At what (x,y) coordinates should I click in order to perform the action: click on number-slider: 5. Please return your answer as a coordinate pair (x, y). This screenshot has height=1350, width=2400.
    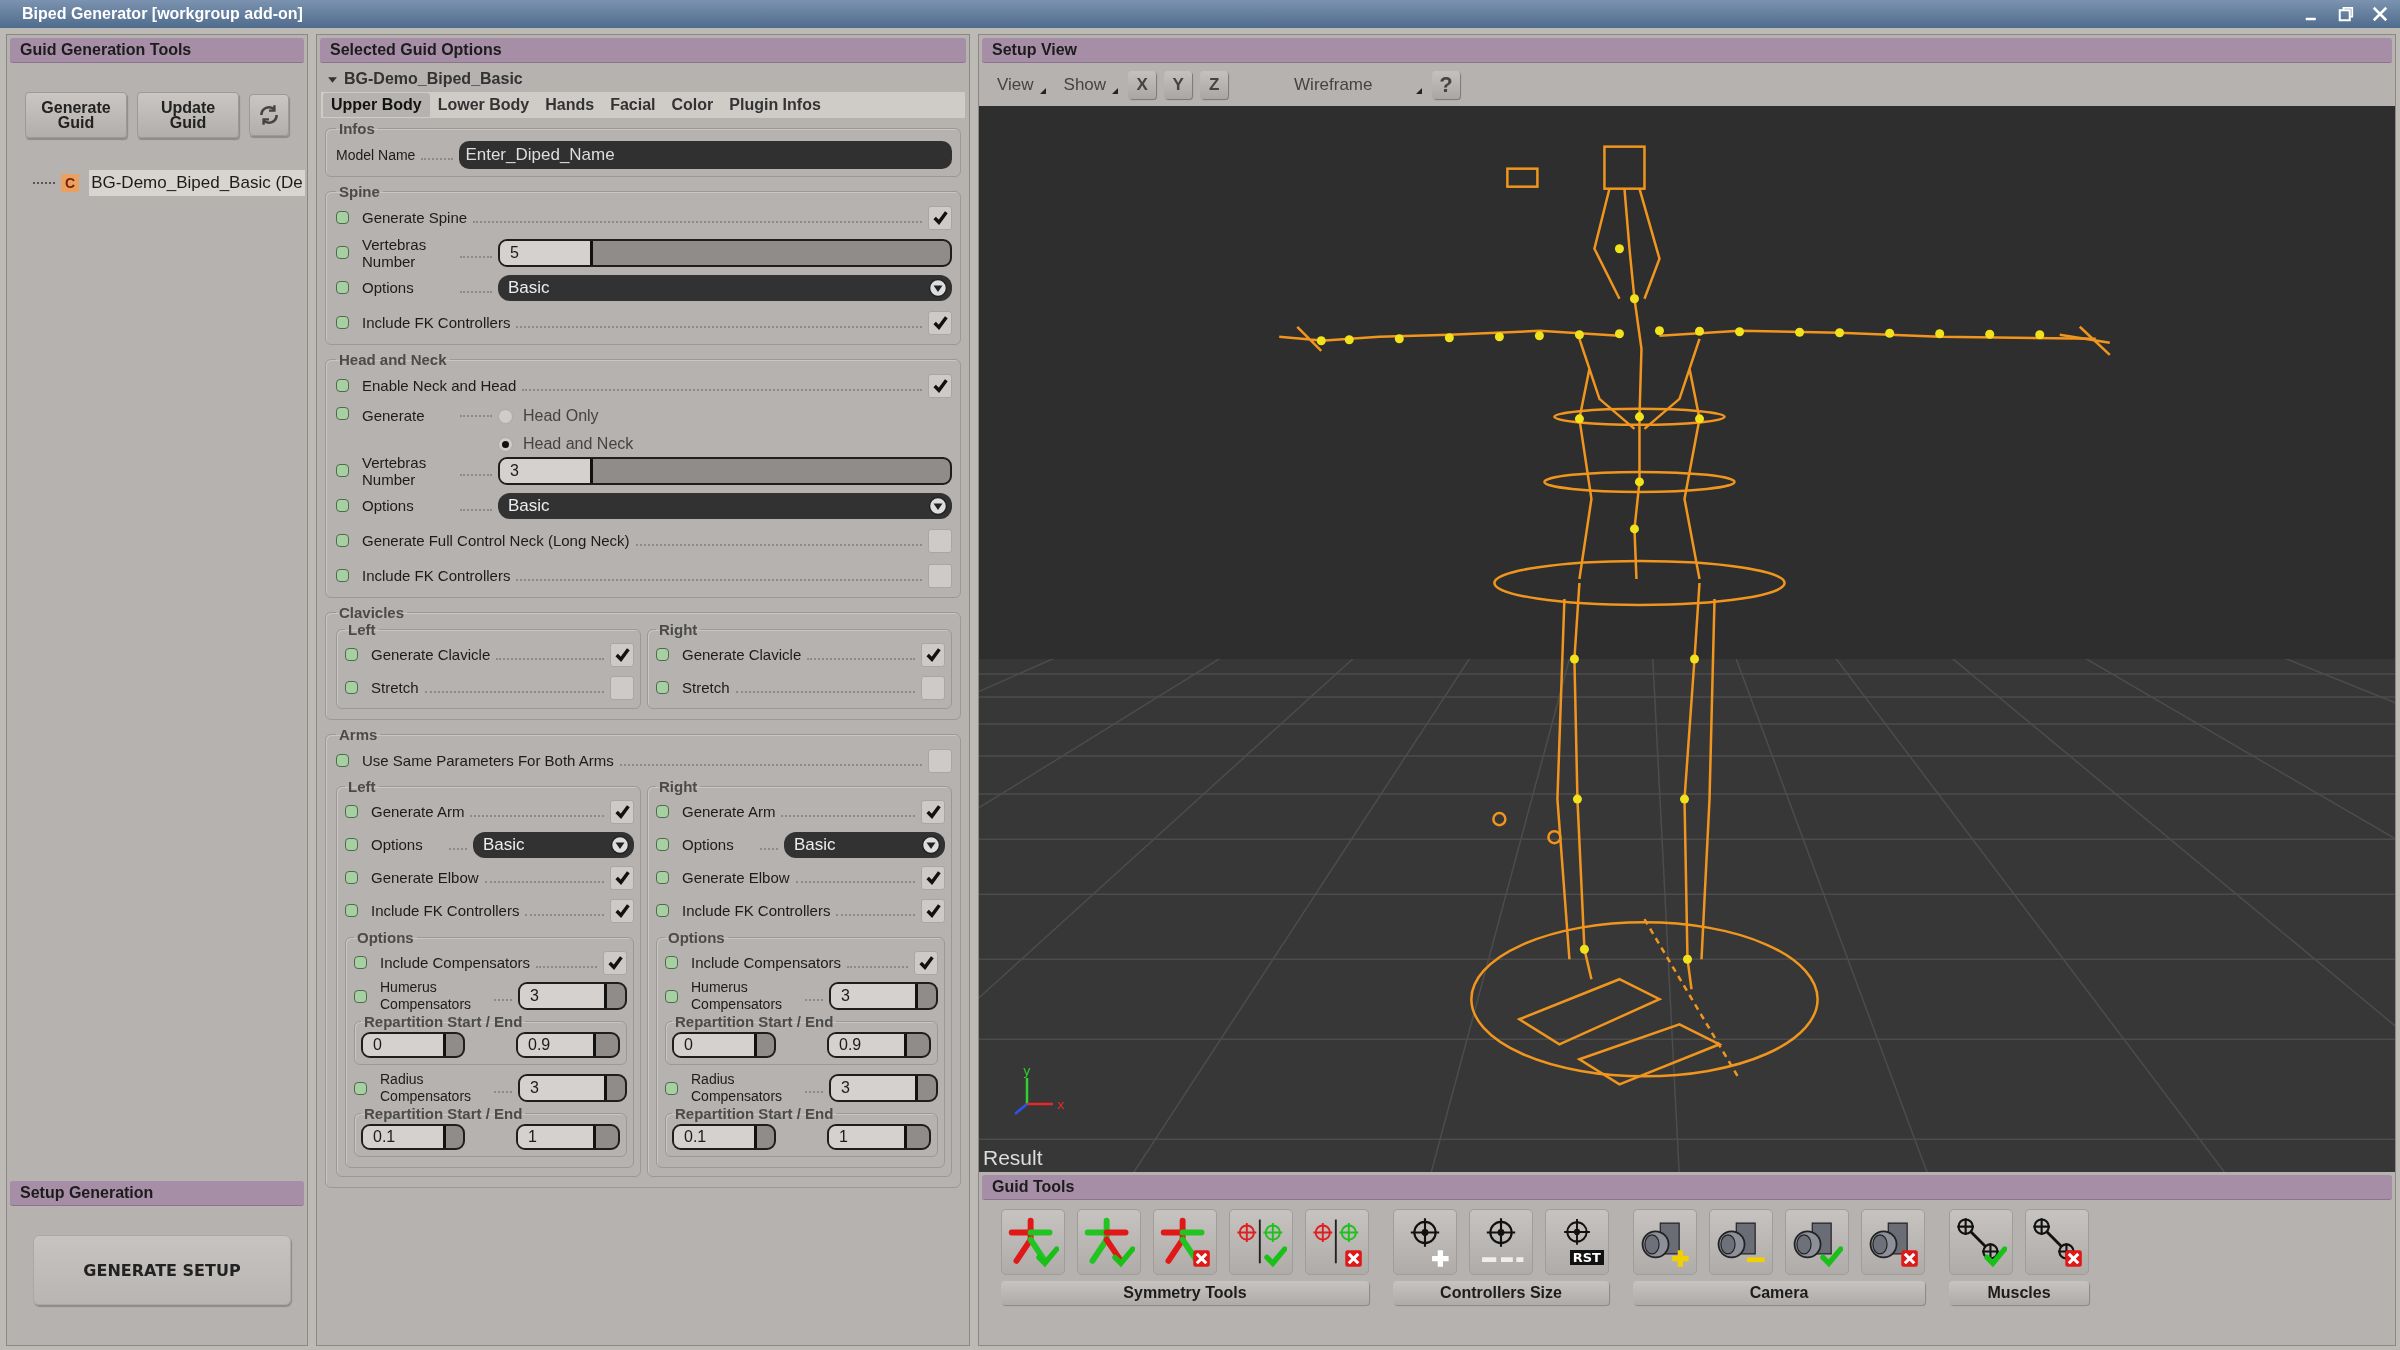
    Looking at the image, I should click on (725, 252).